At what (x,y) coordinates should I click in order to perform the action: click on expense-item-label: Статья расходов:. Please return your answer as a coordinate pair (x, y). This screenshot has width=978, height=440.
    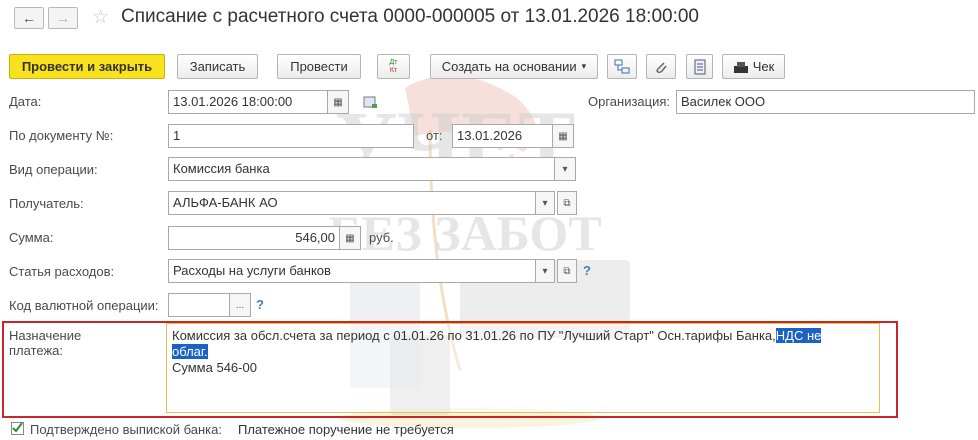
    Looking at the image, I should click on (62, 271).